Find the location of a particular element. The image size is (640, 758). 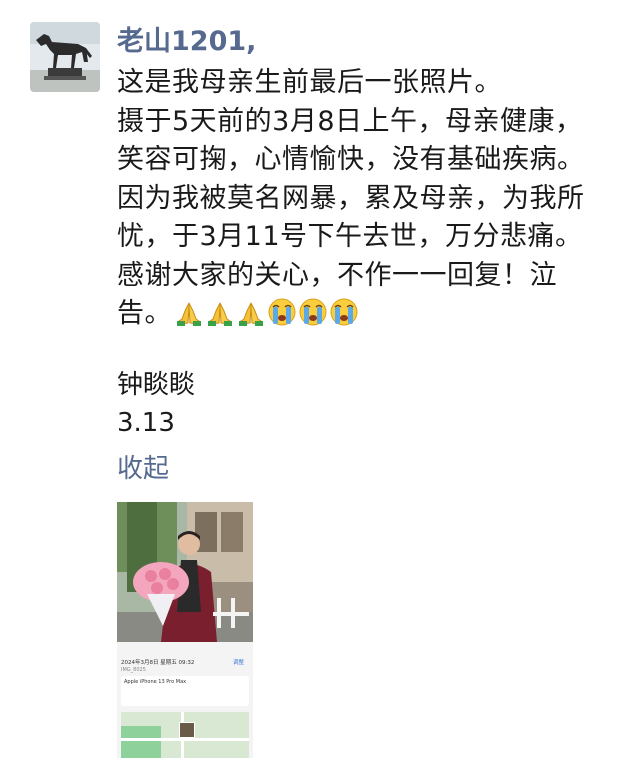

post-line: 这是我母亲生前最后一张照片。 is located at coordinates (309, 82).